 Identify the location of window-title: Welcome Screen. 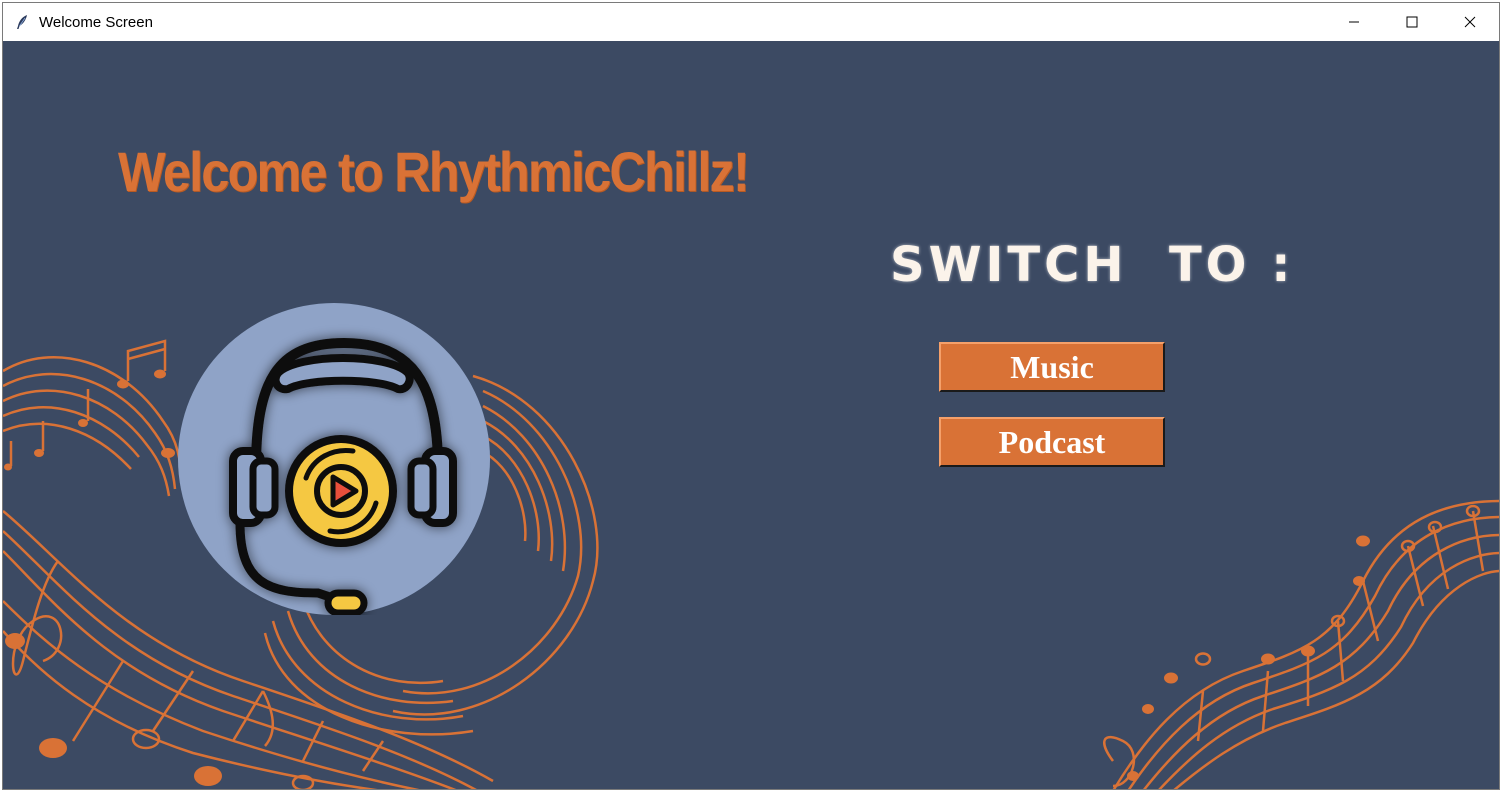
(96, 22).